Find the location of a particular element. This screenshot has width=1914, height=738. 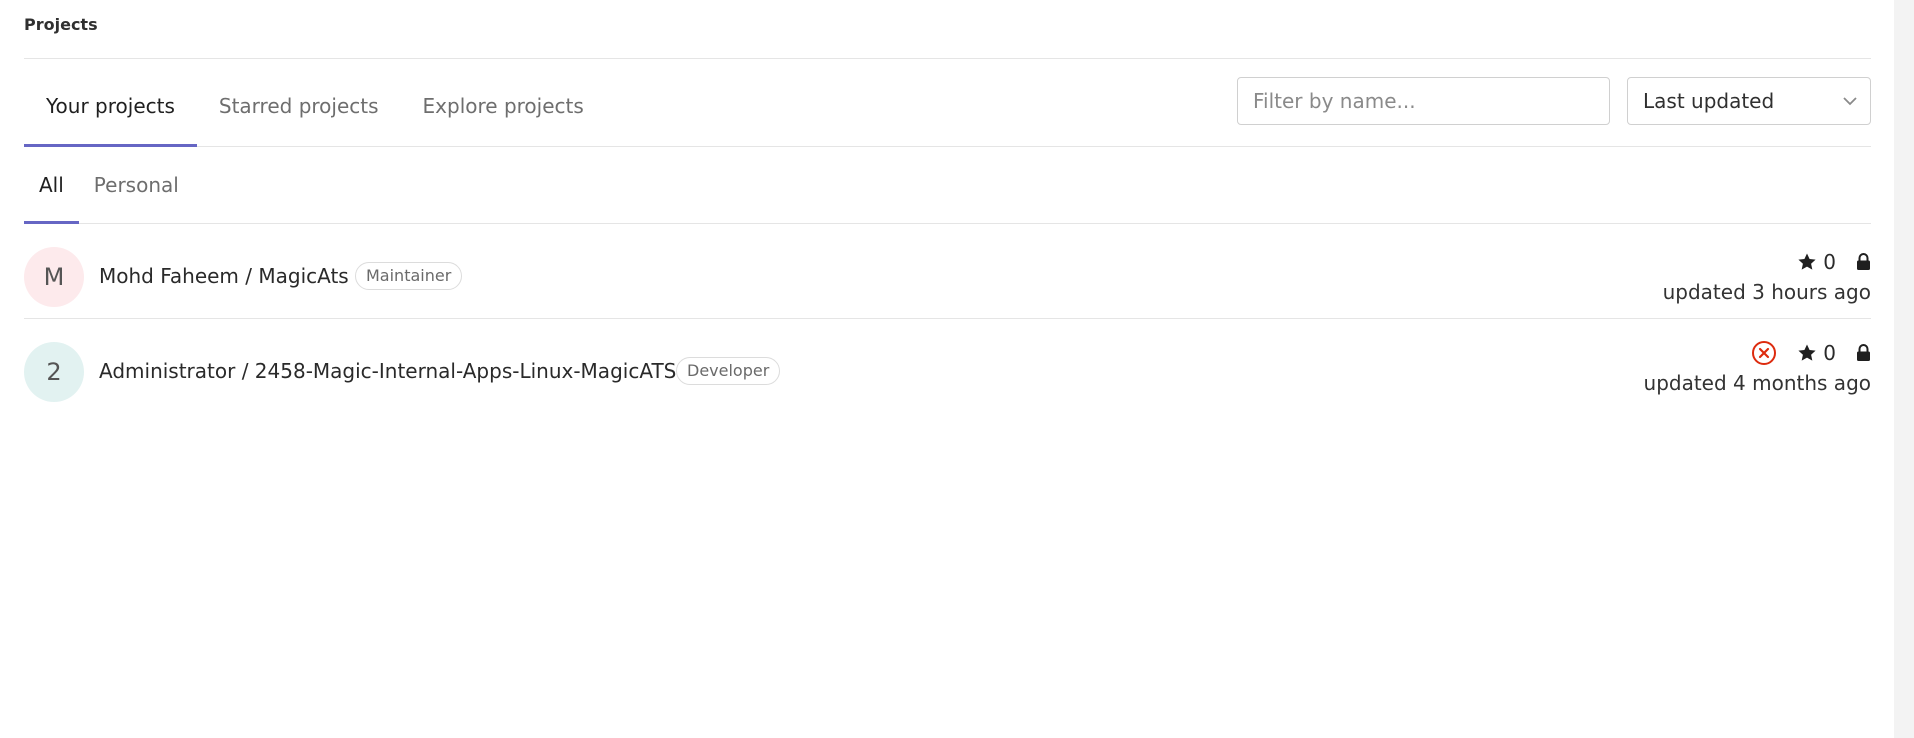

project-avatar: 2 is located at coordinates (54, 372).